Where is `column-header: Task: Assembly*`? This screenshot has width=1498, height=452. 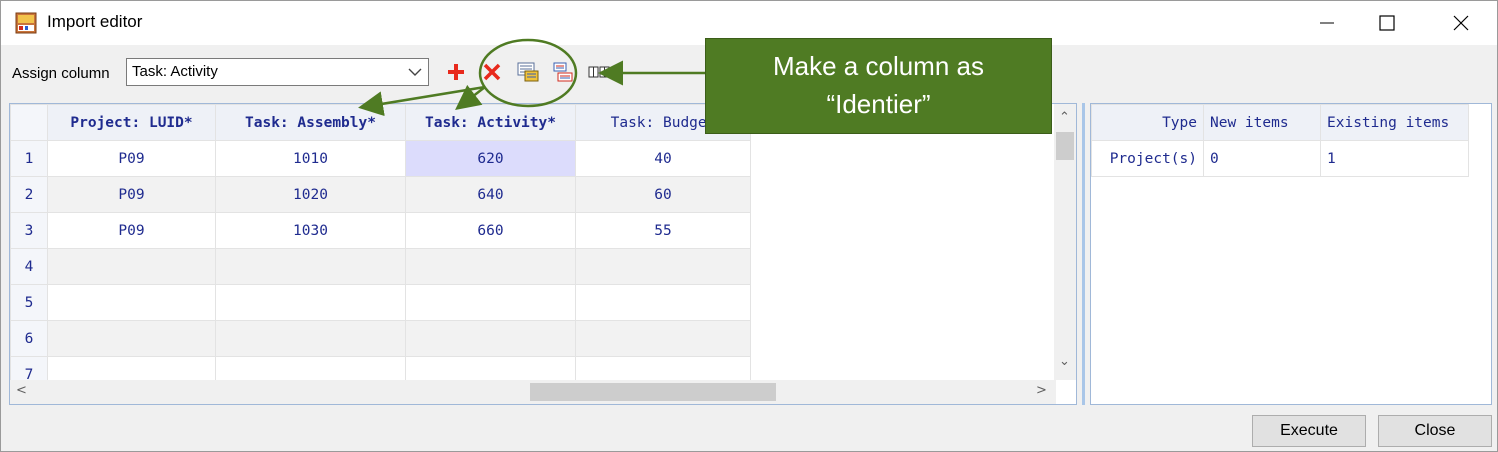 column-header: Task: Assembly* is located at coordinates (310, 122).